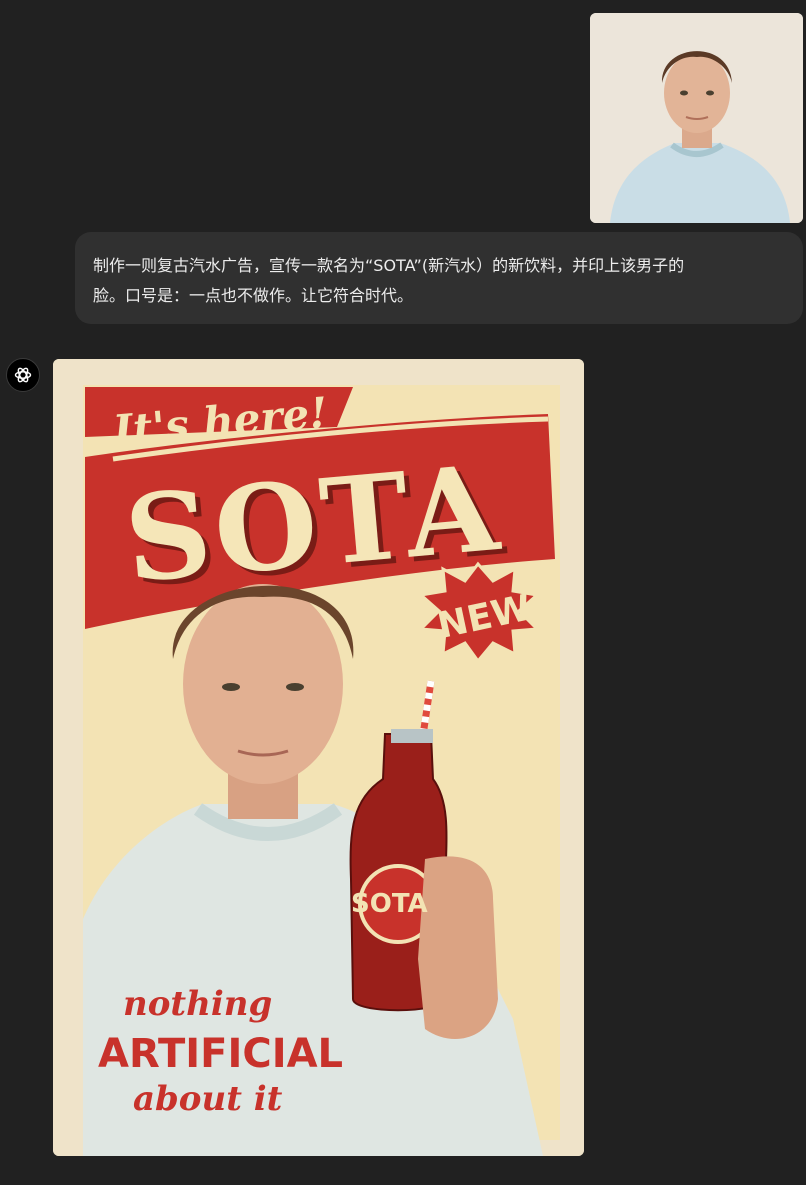 The height and width of the screenshot is (1185, 806). I want to click on user-message-line-2: 脸。口号是：一点也不做作。让它符合时代。, so click(253, 295).